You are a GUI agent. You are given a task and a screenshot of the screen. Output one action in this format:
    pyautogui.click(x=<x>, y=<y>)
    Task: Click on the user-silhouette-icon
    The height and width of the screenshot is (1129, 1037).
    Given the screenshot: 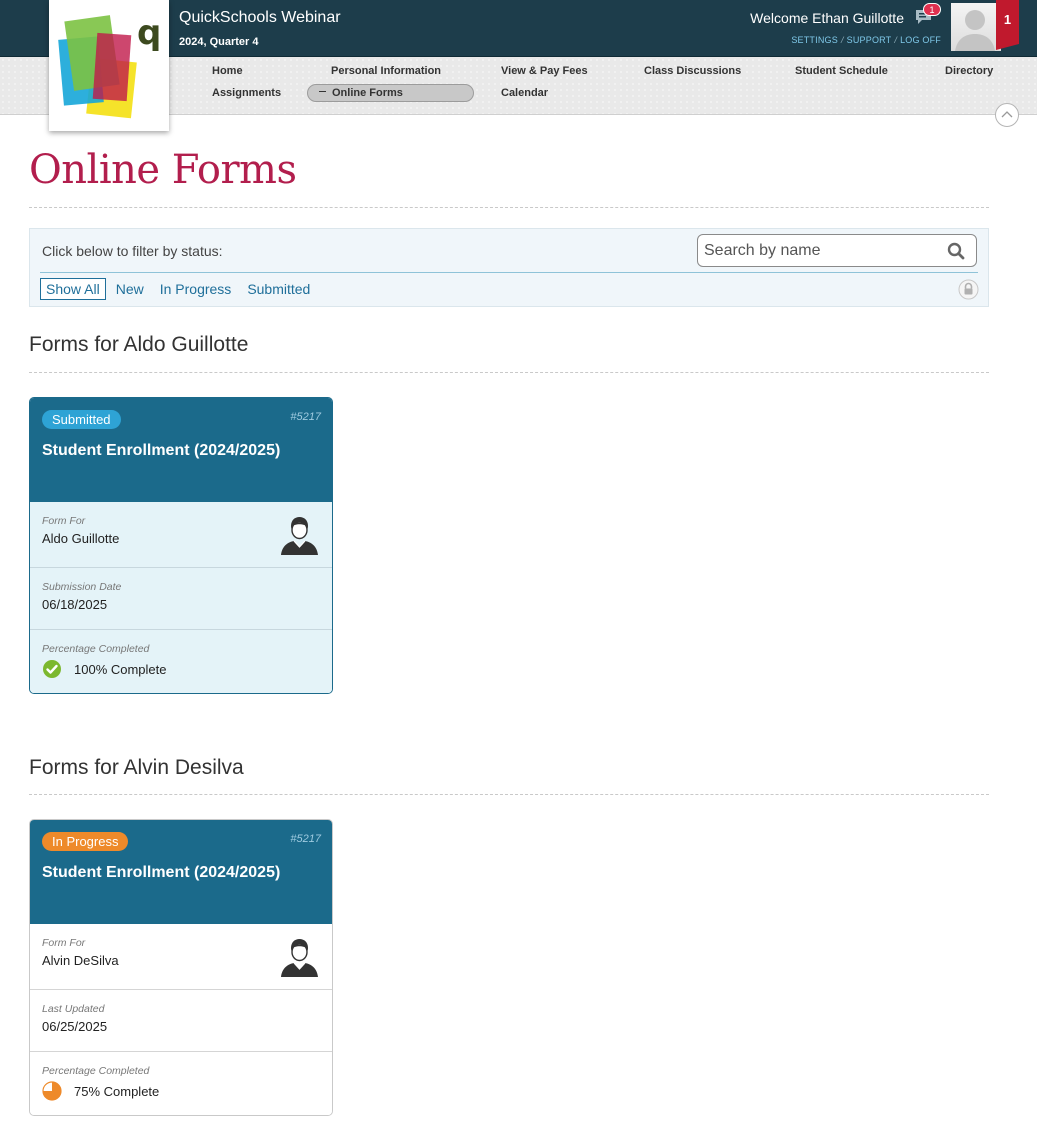 What is the action you would take?
    pyautogui.click(x=975, y=30)
    